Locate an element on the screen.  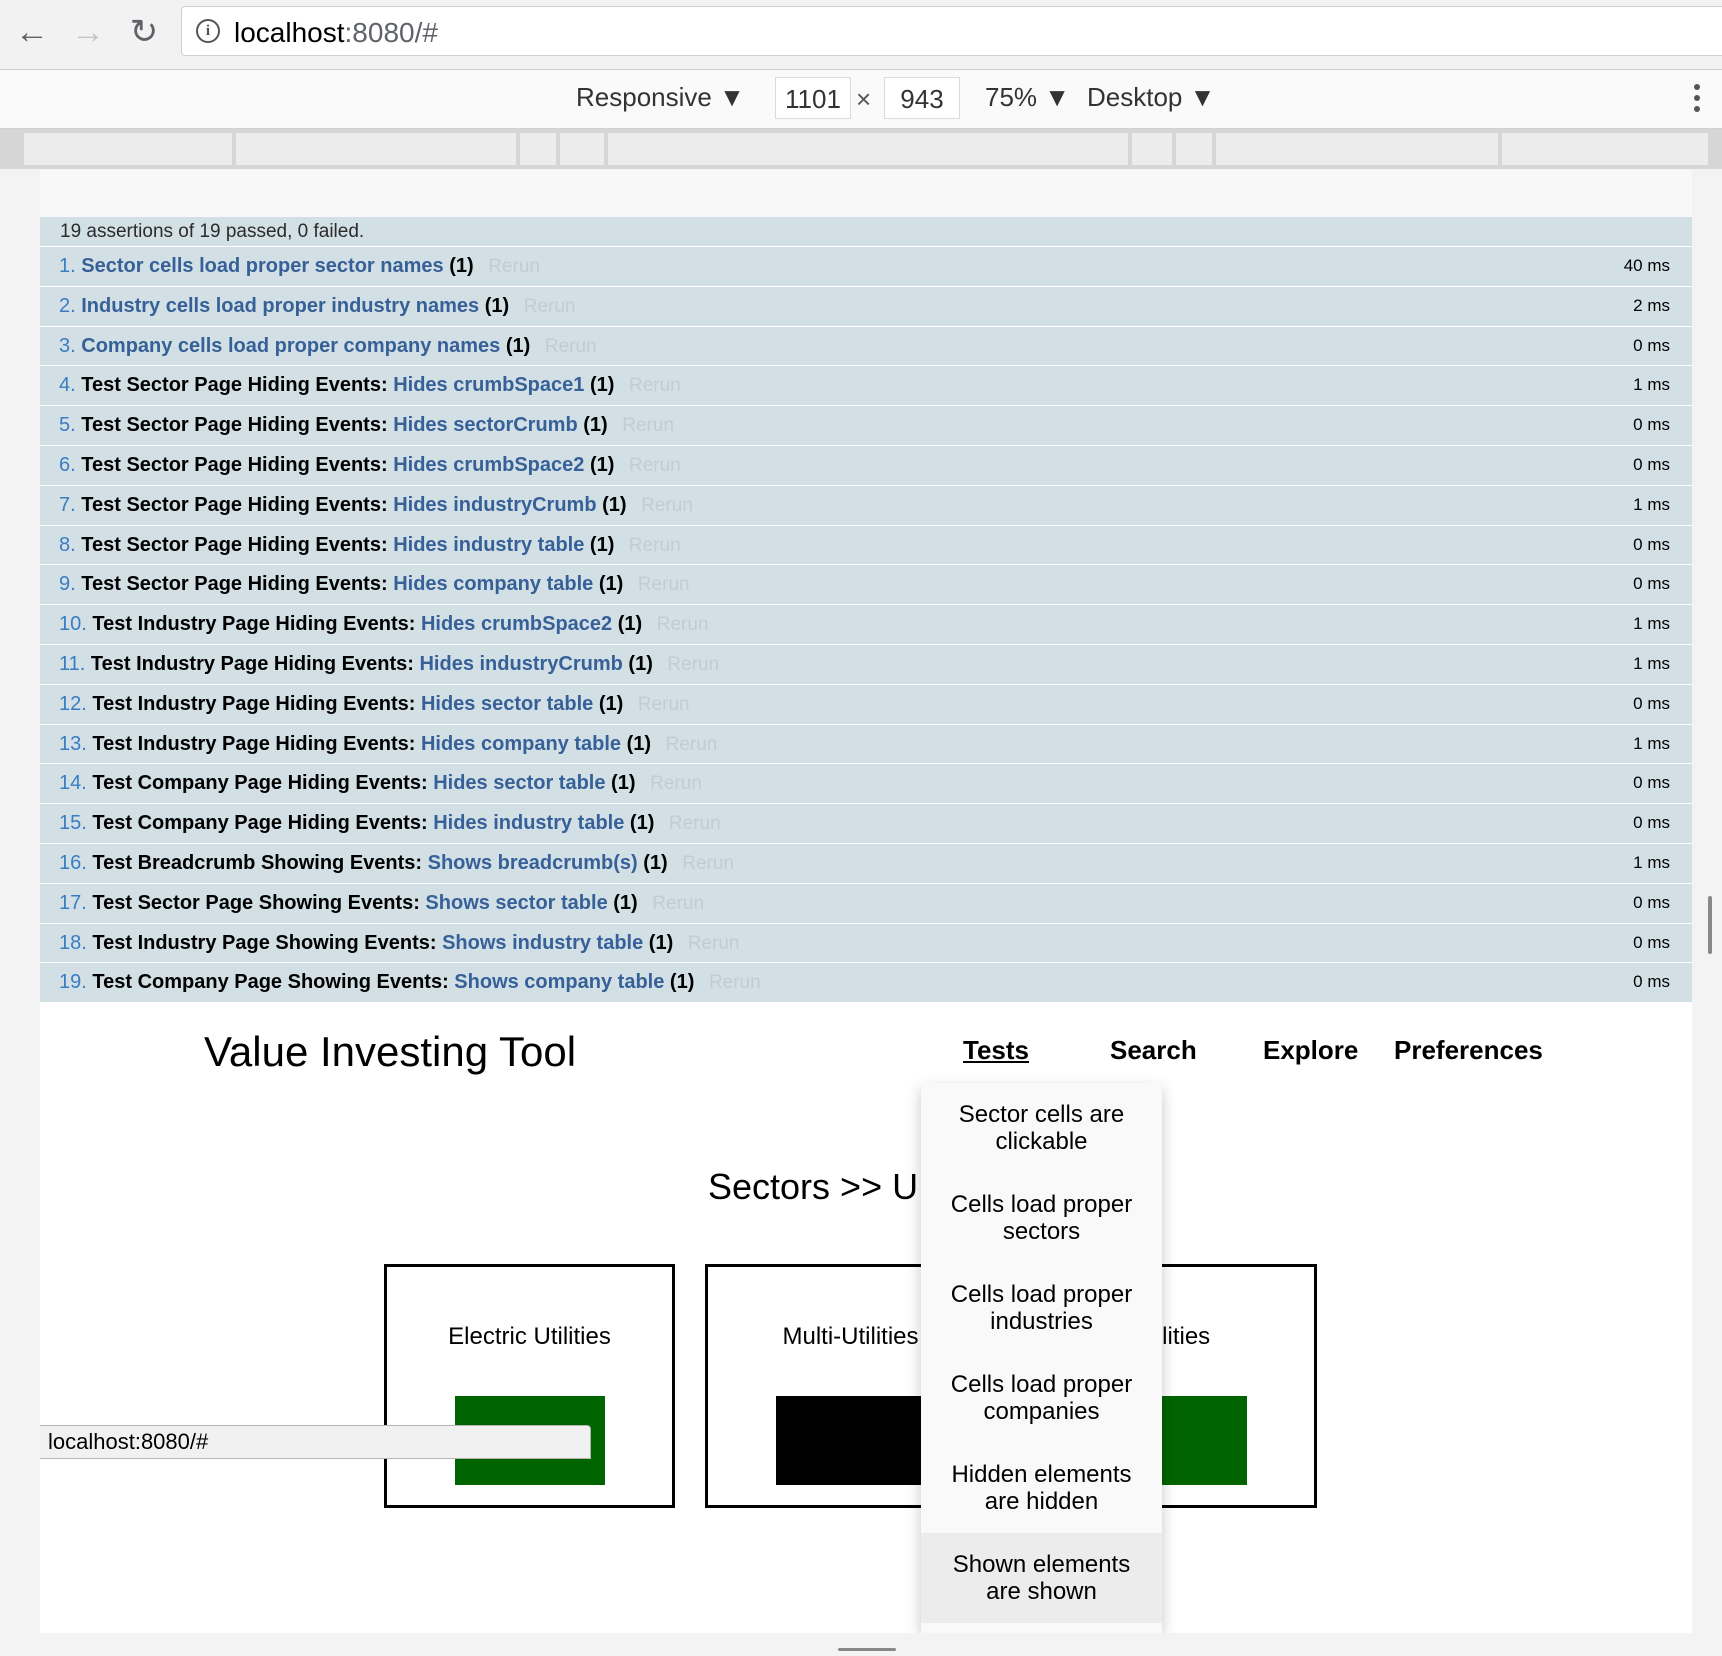
test-duration: 1 ms is located at coordinates (1651, 504).